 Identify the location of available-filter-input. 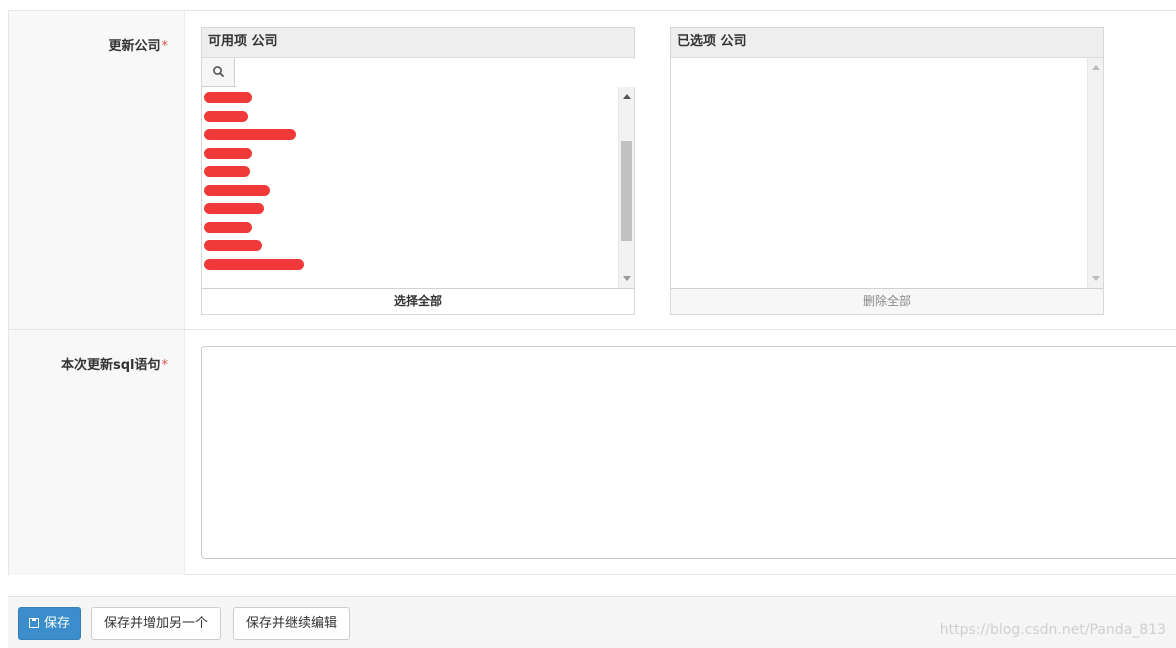
(436, 73).